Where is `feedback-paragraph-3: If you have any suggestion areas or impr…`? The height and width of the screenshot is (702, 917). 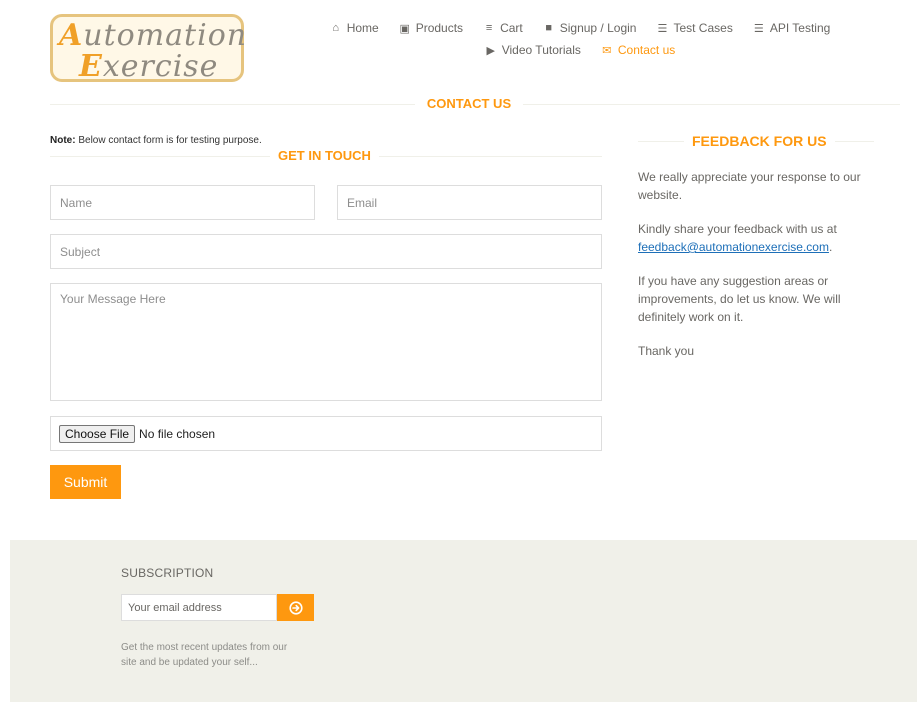
feedback-paragraph-3: If you have any suggestion areas or impr… is located at coordinates (739, 299).